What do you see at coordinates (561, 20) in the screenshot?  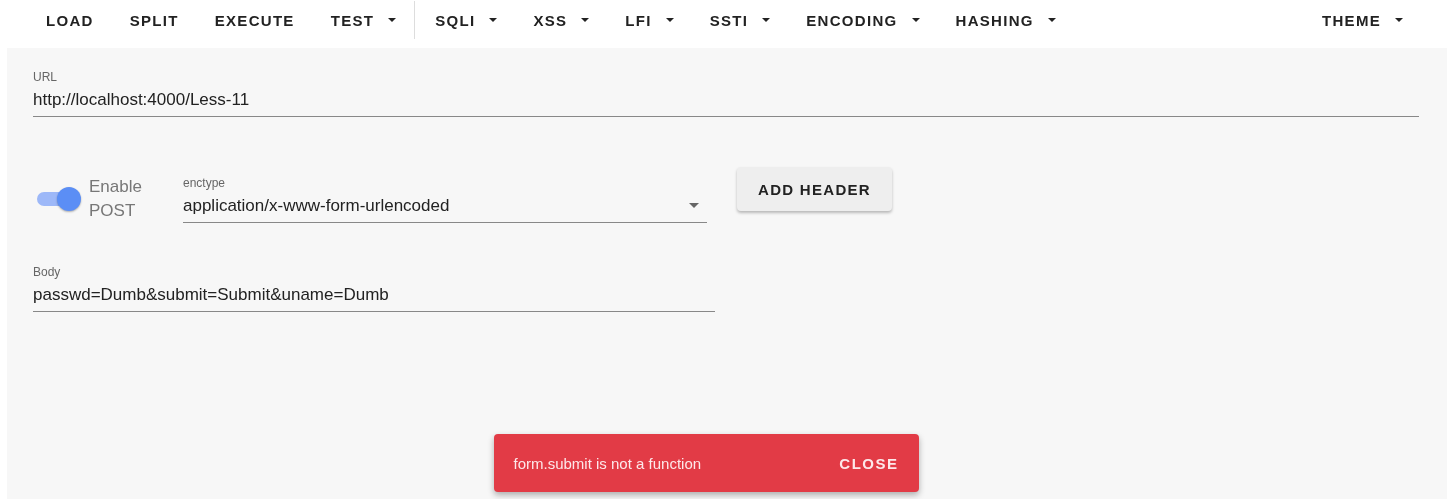 I see `toolbar-menu-button: XSS` at bounding box center [561, 20].